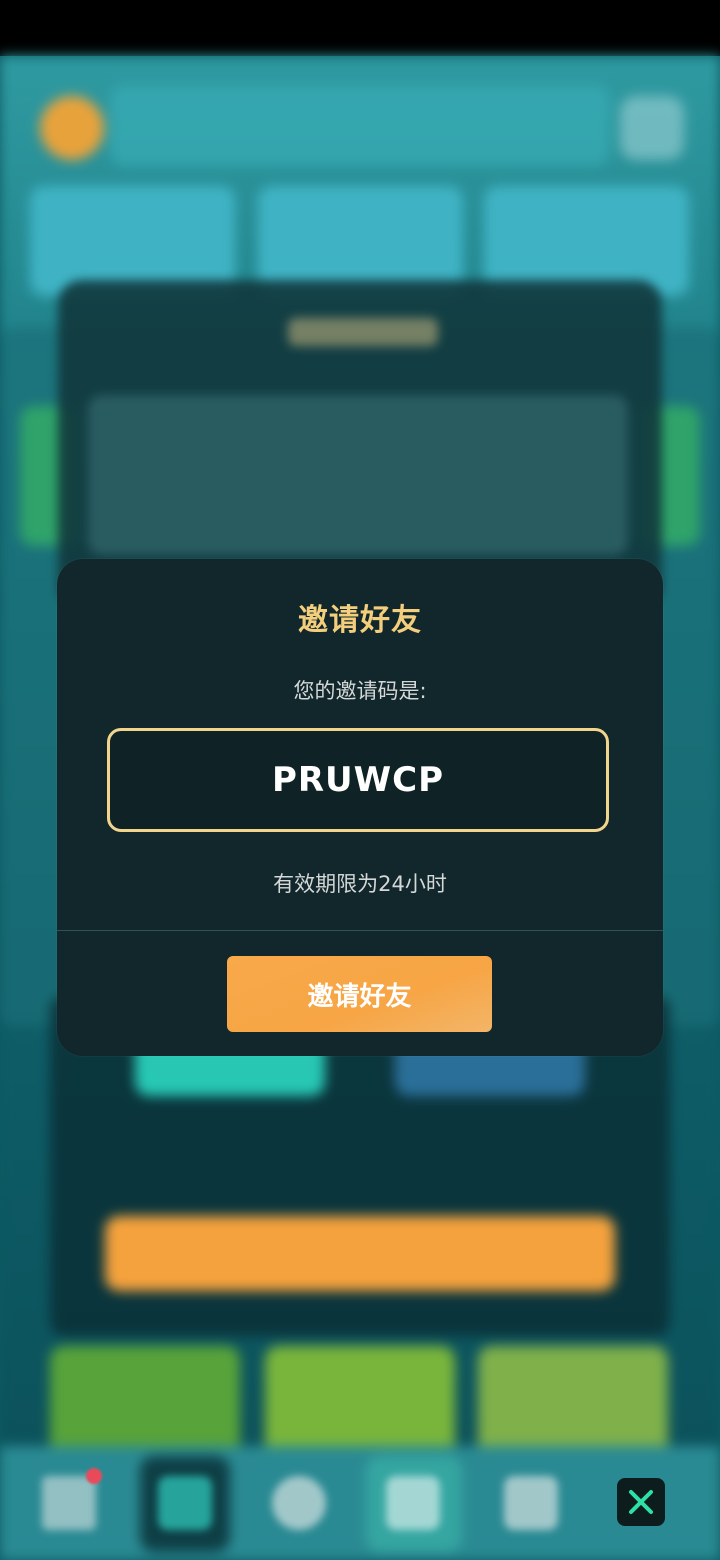  Describe the element at coordinates (360, 1503) in the screenshot. I see `bottom-nav` at that location.